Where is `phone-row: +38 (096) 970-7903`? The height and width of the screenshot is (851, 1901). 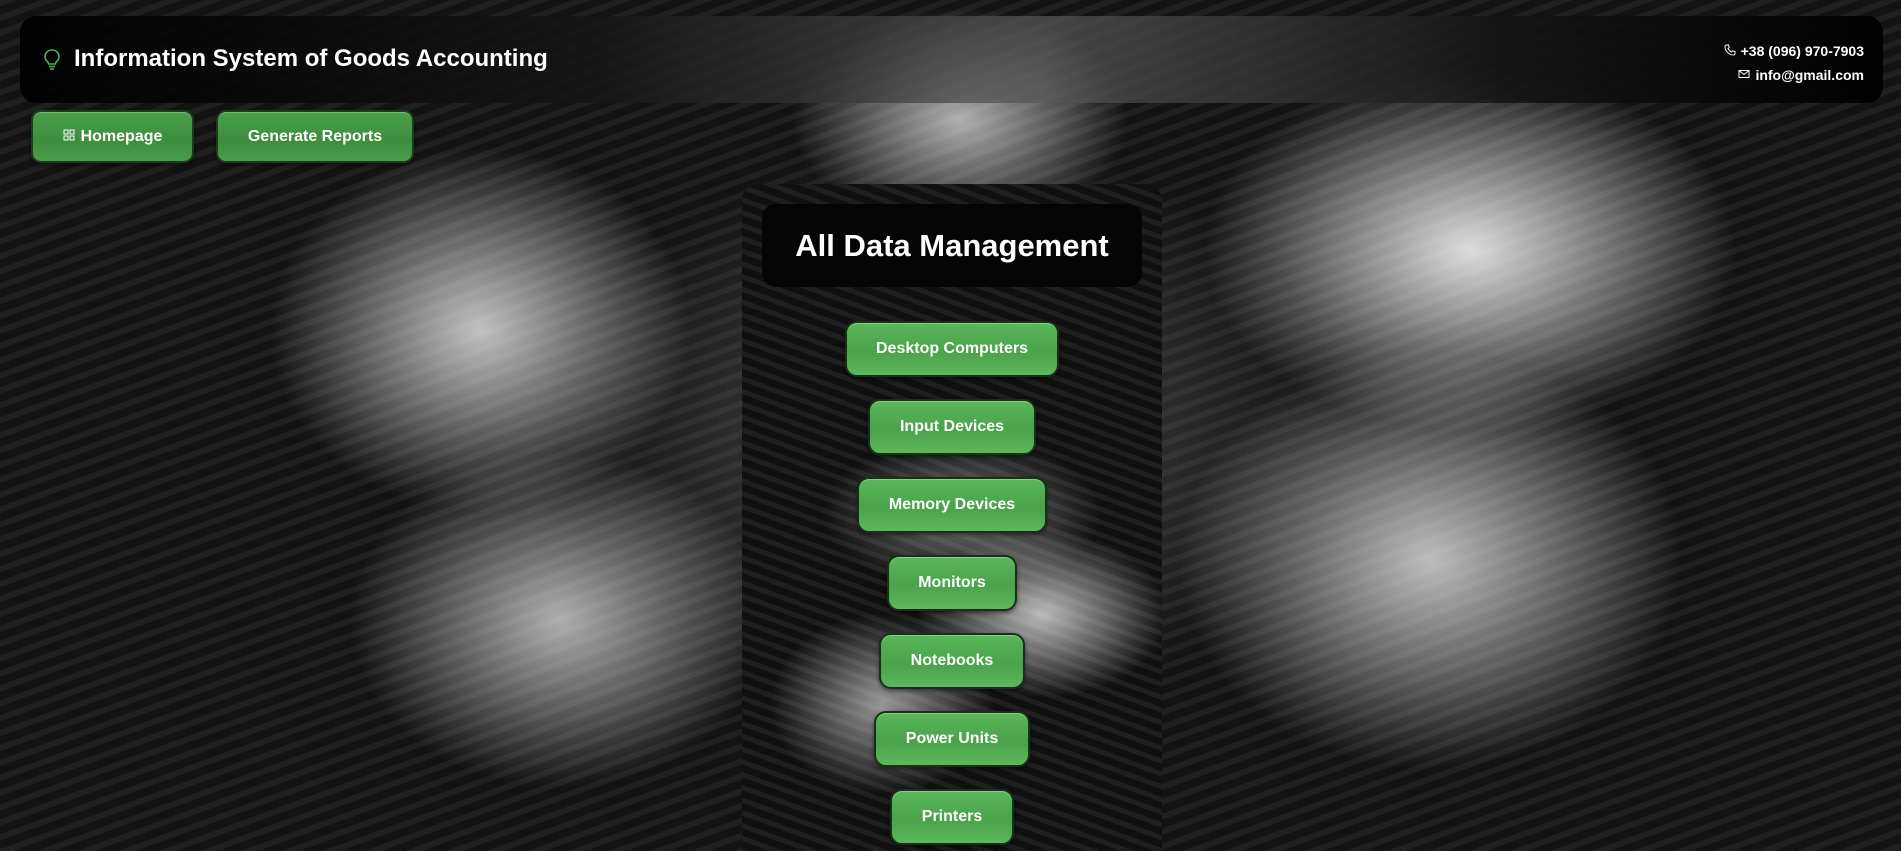
phone-row: +38 (096) 970-7903 is located at coordinates (1794, 51).